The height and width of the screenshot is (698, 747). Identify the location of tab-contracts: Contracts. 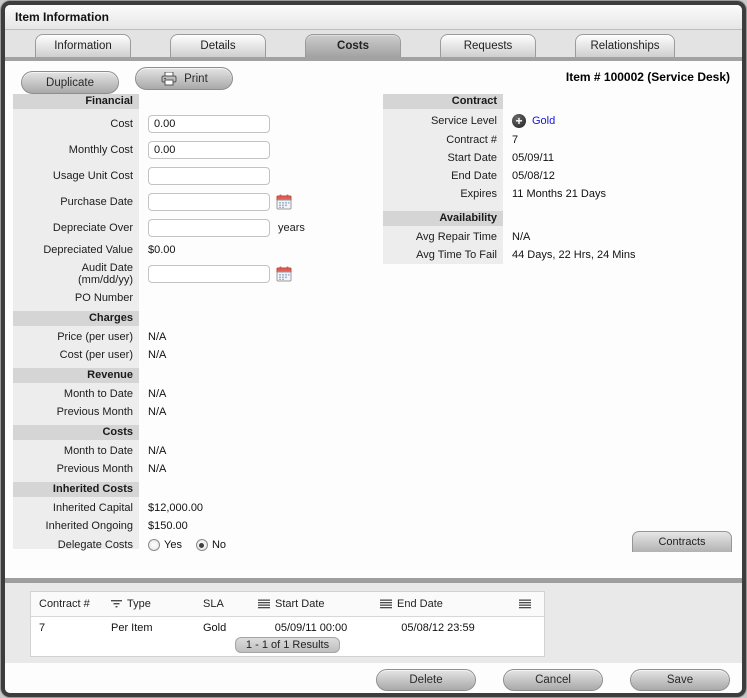
(682, 541).